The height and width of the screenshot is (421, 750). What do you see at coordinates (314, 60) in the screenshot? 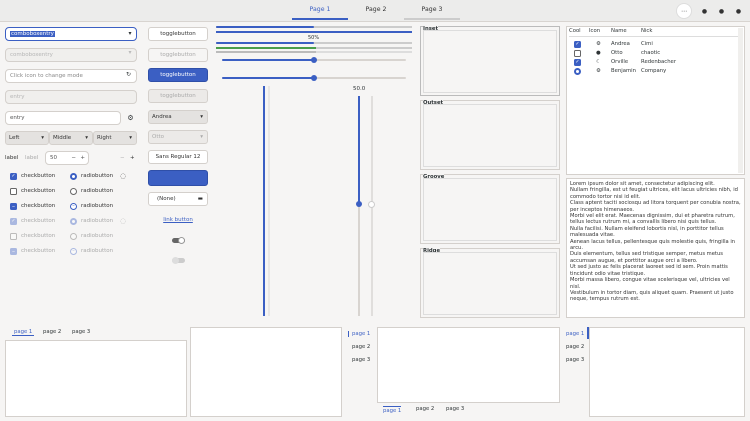
I see `scale-handle` at bounding box center [314, 60].